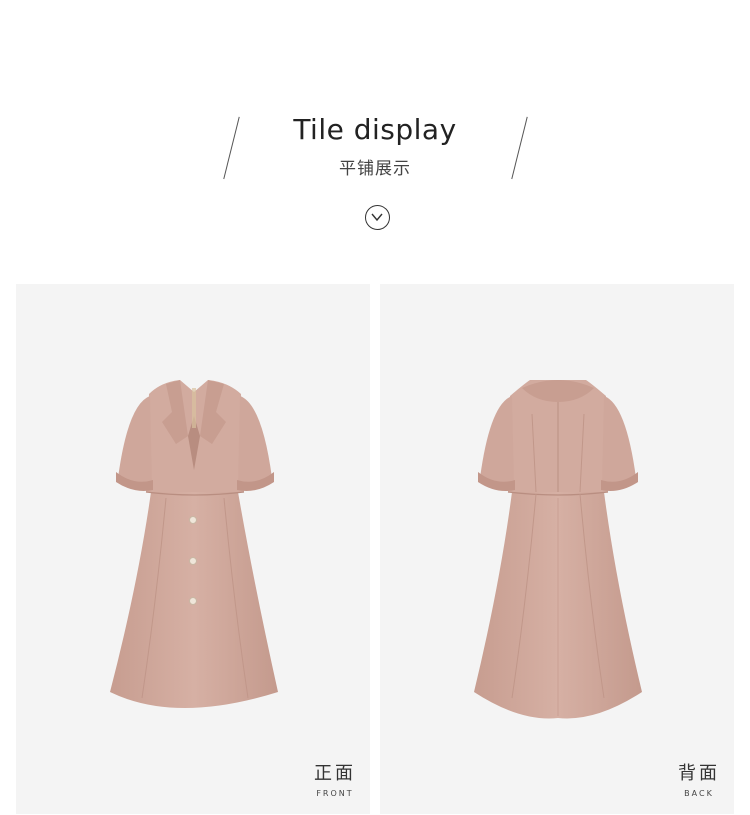  I want to click on label-back: 背面 BACK, so click(699, 778).